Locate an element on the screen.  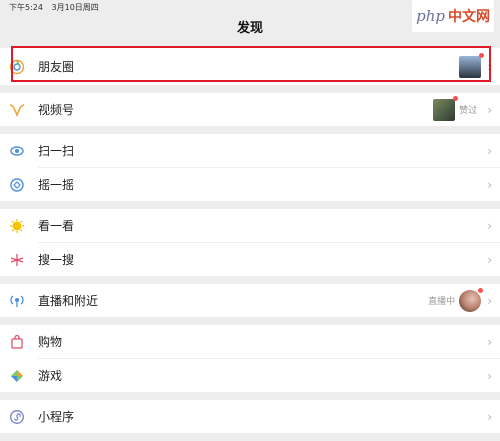
watermark-logo: php 中文网 is located at coordinates (453, 16).